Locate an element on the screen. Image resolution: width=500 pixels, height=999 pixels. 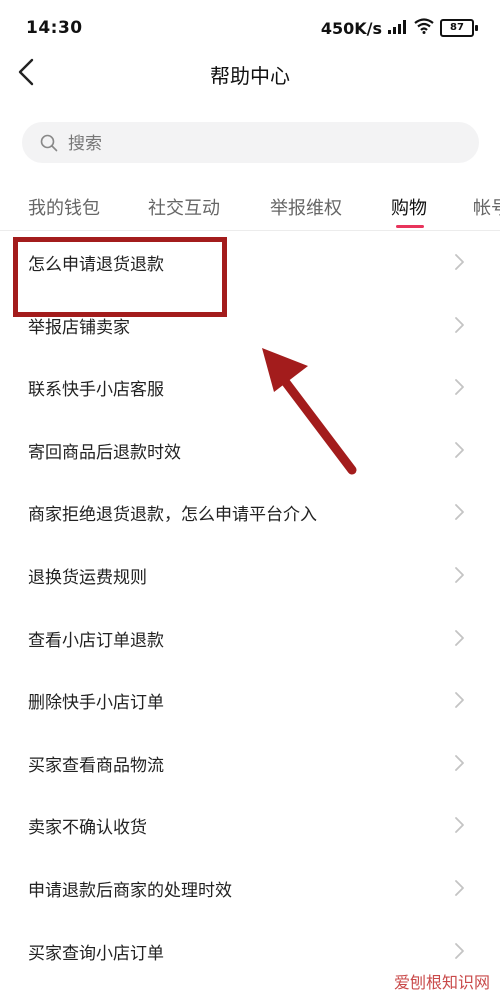
list-item: 寄回商品后退款时效 is located at coordinates (250, 449).